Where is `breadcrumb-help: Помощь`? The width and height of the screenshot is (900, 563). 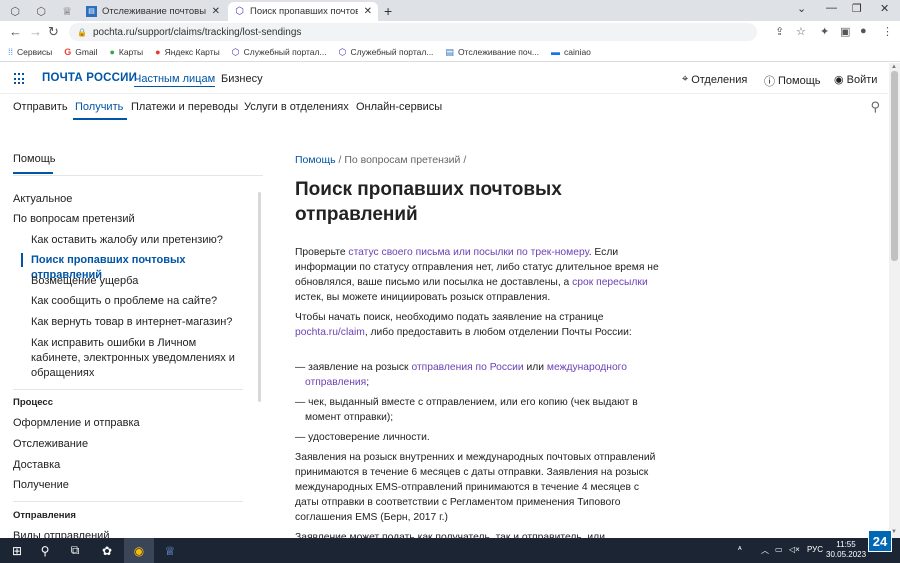
breadcrumb-help: Помощь is located at coordinates (315, 160).